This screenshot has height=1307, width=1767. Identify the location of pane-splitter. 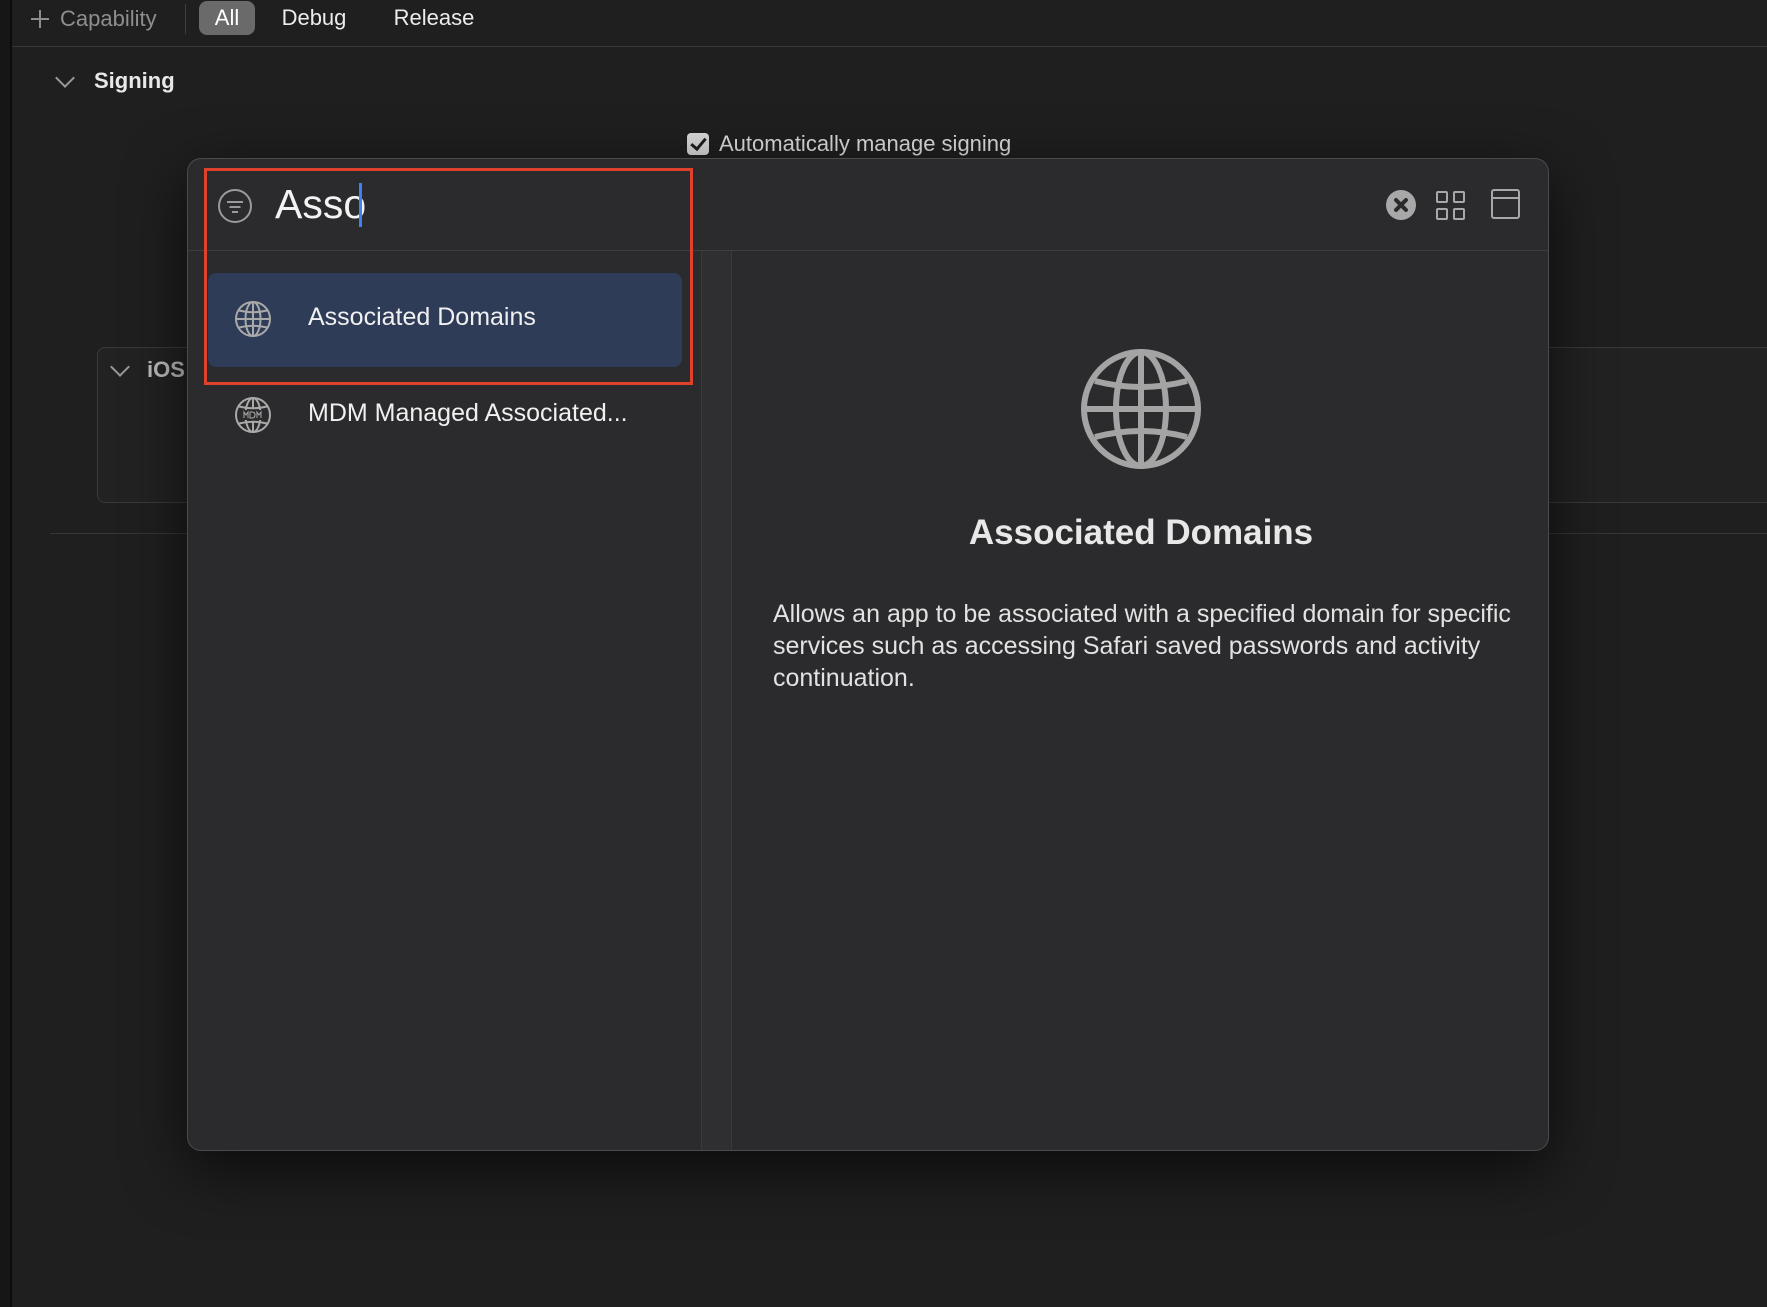
(716, 700).